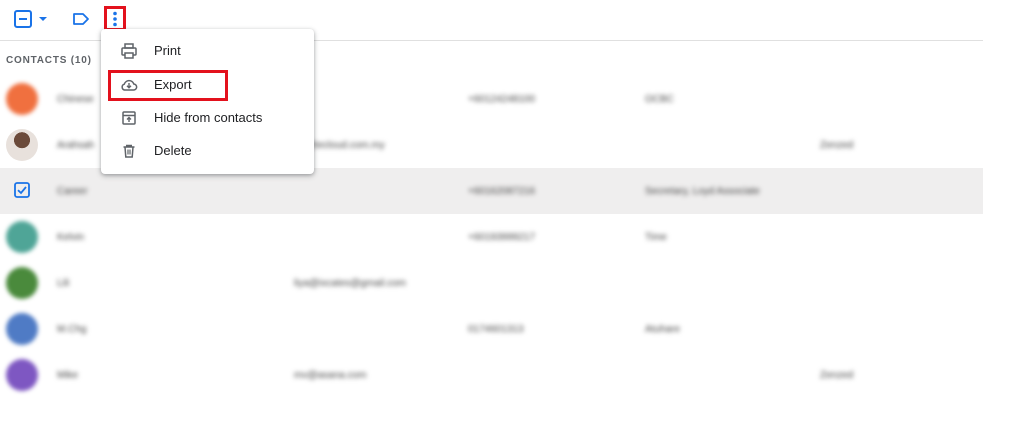 Image resolution: width=1024 pixels, height=427 pixels. What do you see at coordinates (167, 50) in the screenshot?
I see `menu-item-label: Print` at bounding box center [167, 50].